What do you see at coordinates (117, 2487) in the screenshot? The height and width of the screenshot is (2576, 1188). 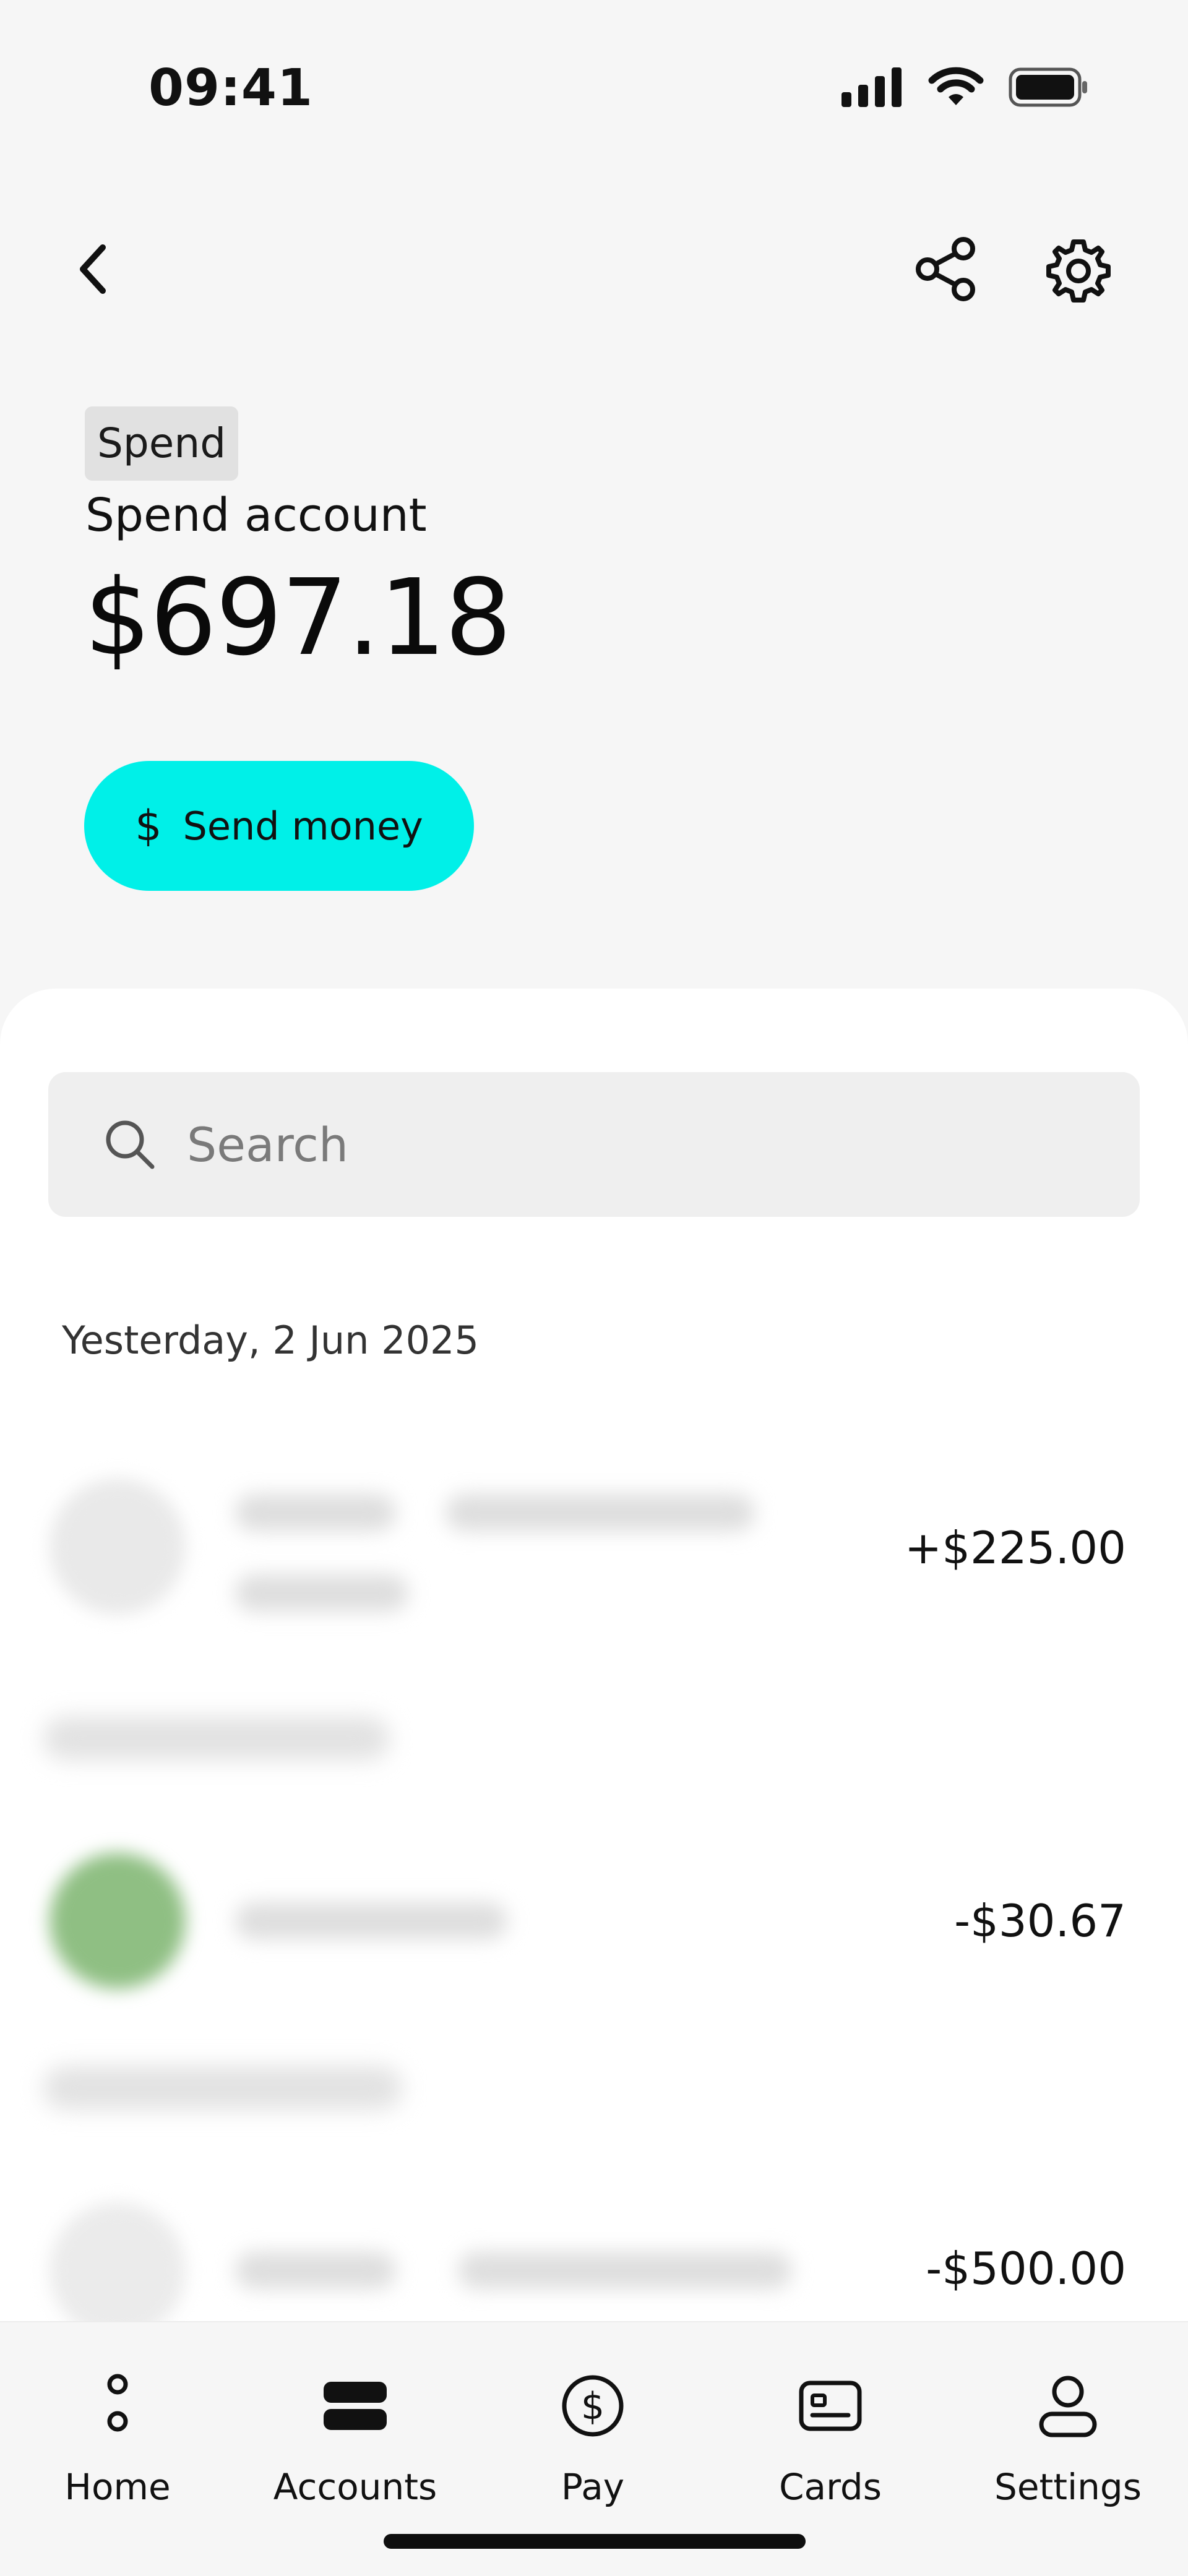 I see `tab-label: Home` at bounding box center [117, 2487].